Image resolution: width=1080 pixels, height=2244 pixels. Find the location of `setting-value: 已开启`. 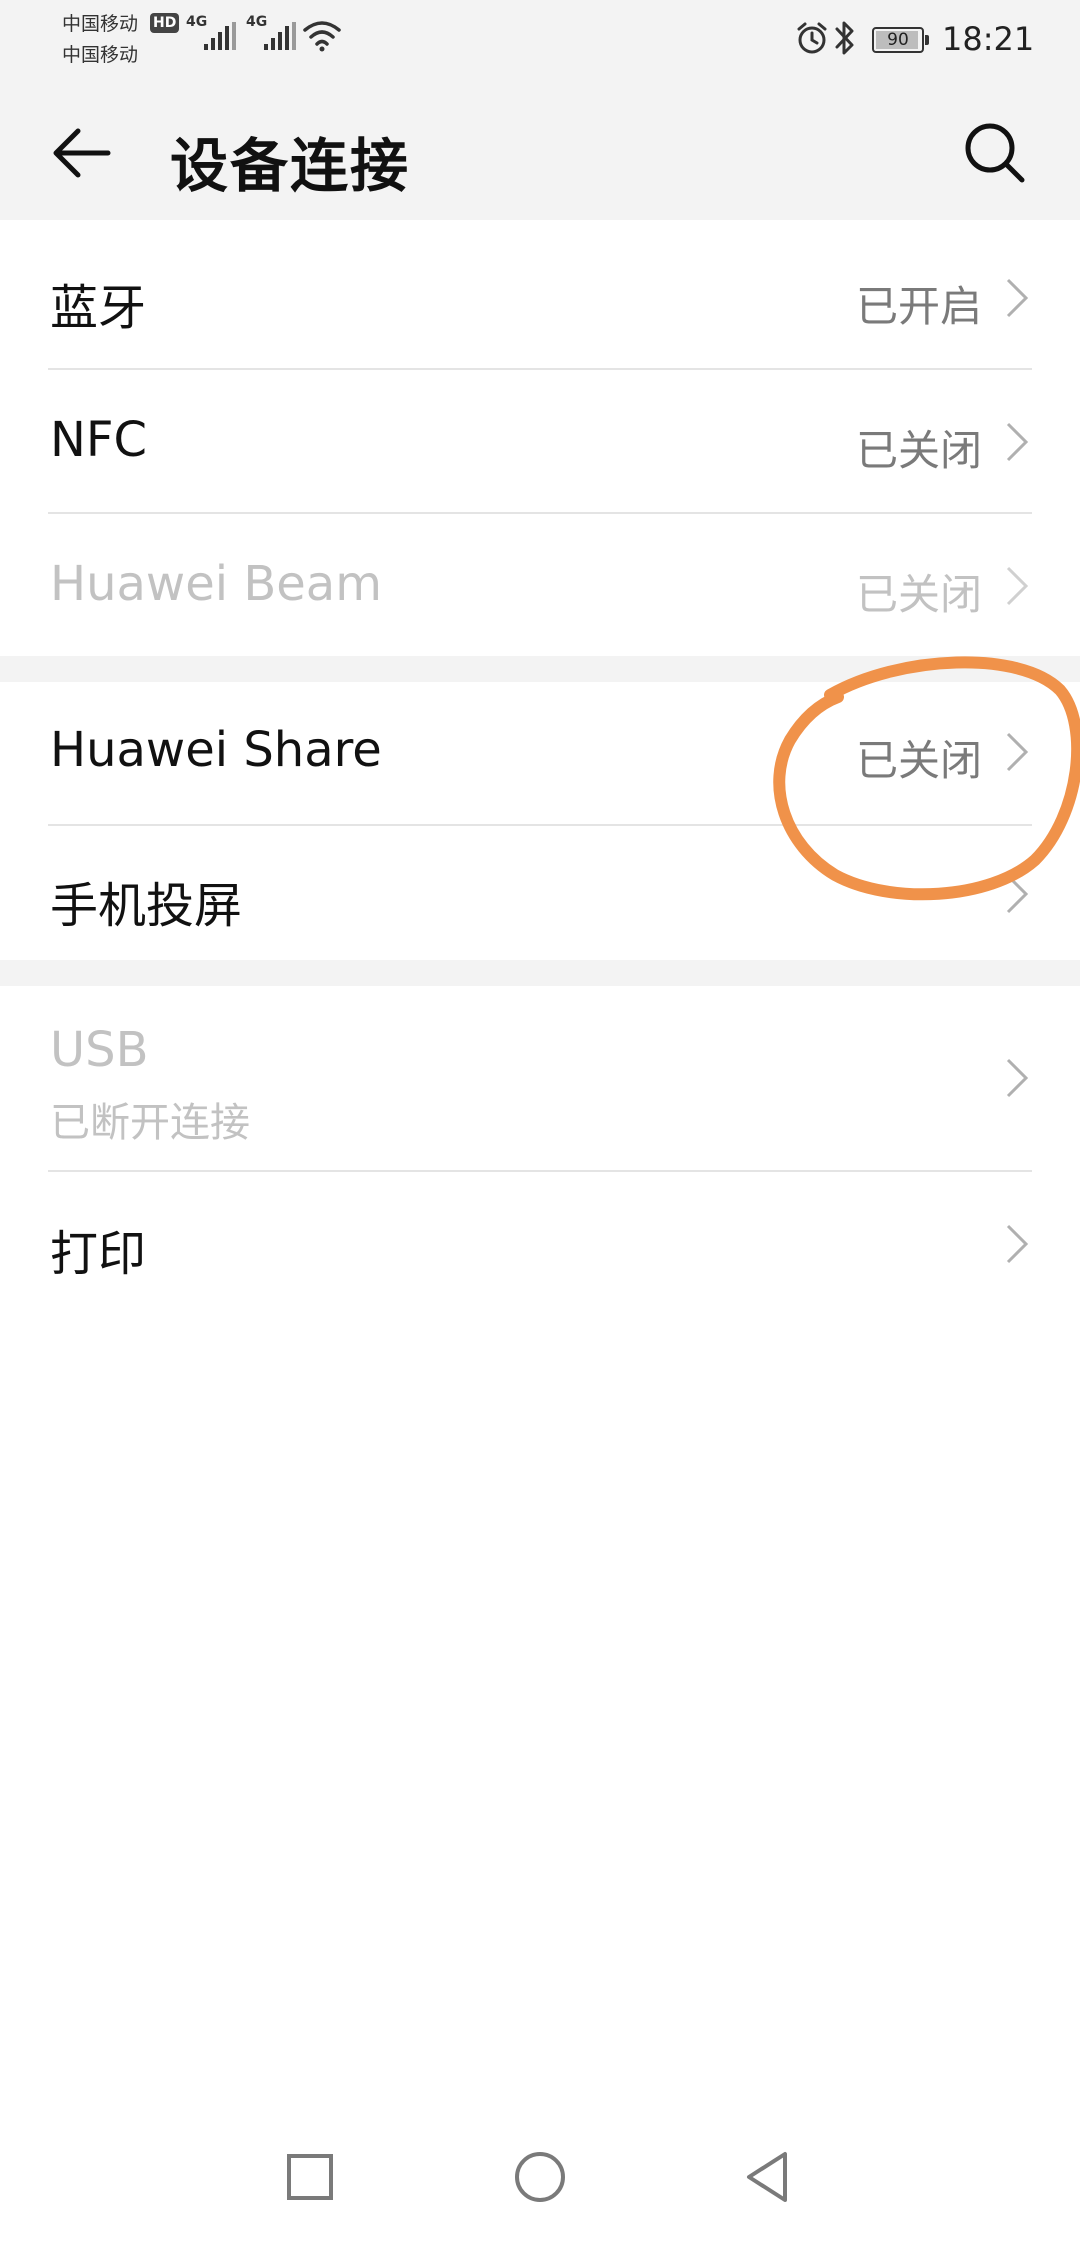

setting-value: 已开启 is located at coordinates (918, 306).